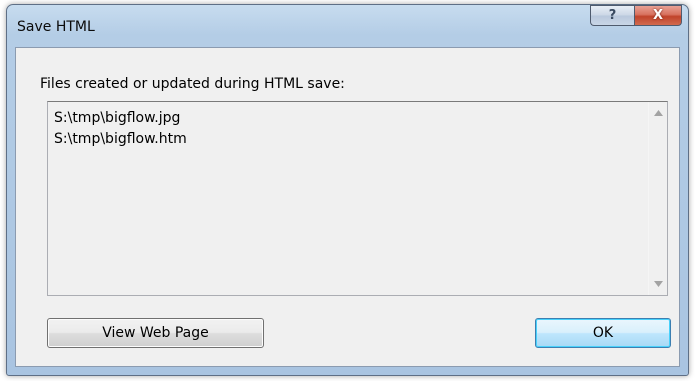  What do you see at coordinates (347, 26) in the screenshot?
I see `title-bar: Save HTML ? X` at bounding box center [347, 26].